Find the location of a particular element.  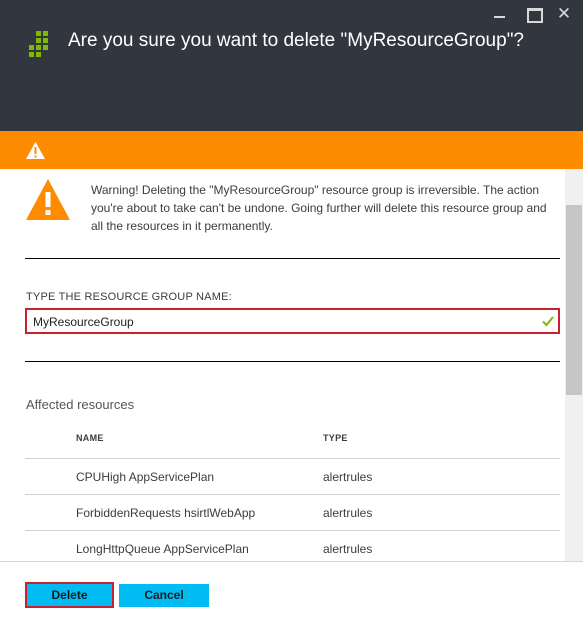

scrollbar-thumb is located at coordinates (574, 300).